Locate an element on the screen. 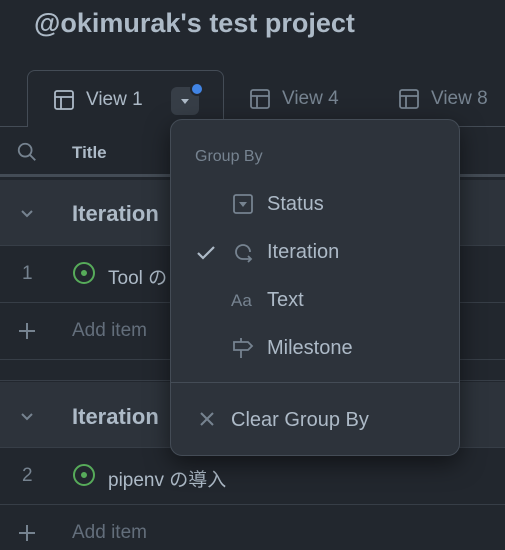 The height and width of the screenshot is (550, 505). item-title: Tool の is located at coordinates (137, 276).